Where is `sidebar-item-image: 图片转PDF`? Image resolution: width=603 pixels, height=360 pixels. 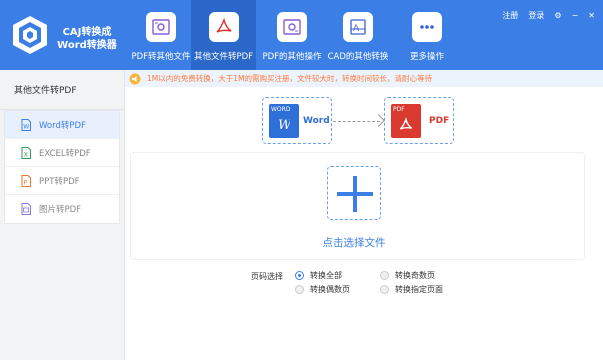
sidebar-item-image: 图片转PDF is located at coordinates (62, 209).